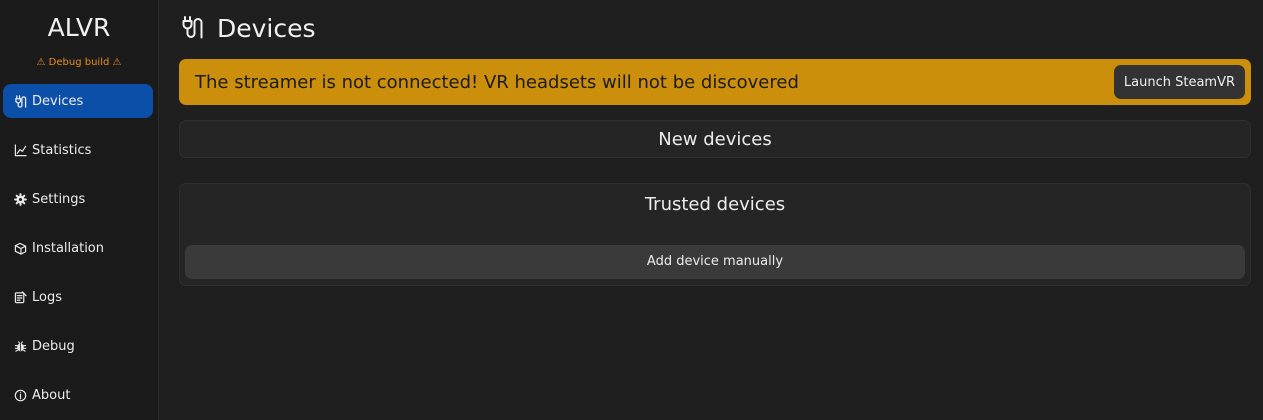 The width and height of the screenshot is (1263, 420). What do you see at coordinates (78, 297) in the screenshot?
I see `sidebar-item-logs: Logs` at bounding box center [78, 297].